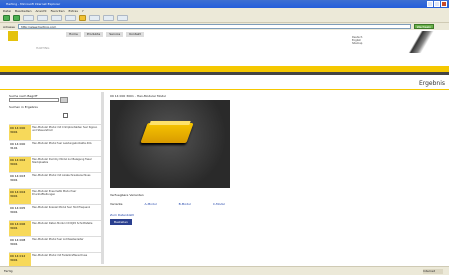 This screenshot has width=449, height=275. What do you see at coordinates (43, 48) in the screenshot?
I see `company-name: HARTING` at bounding box center [43, 48].